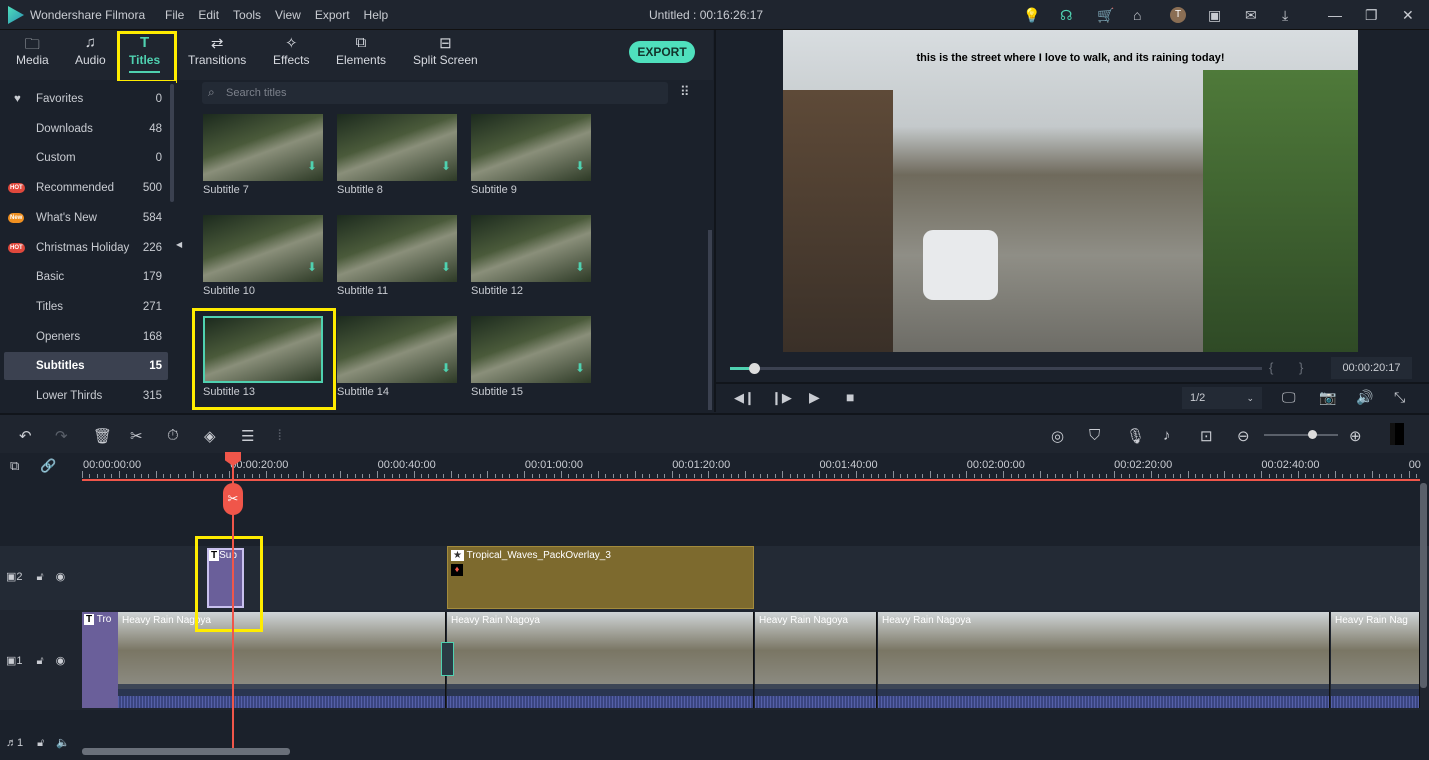  What do you see at coordinates (1397, 434) in the screenshot?
I see `pause-levels-icon` at bounding box center [1397, 434].